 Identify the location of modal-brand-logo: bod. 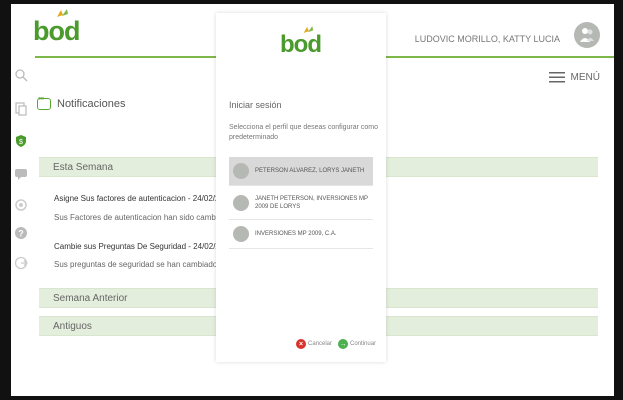
(301, 45).